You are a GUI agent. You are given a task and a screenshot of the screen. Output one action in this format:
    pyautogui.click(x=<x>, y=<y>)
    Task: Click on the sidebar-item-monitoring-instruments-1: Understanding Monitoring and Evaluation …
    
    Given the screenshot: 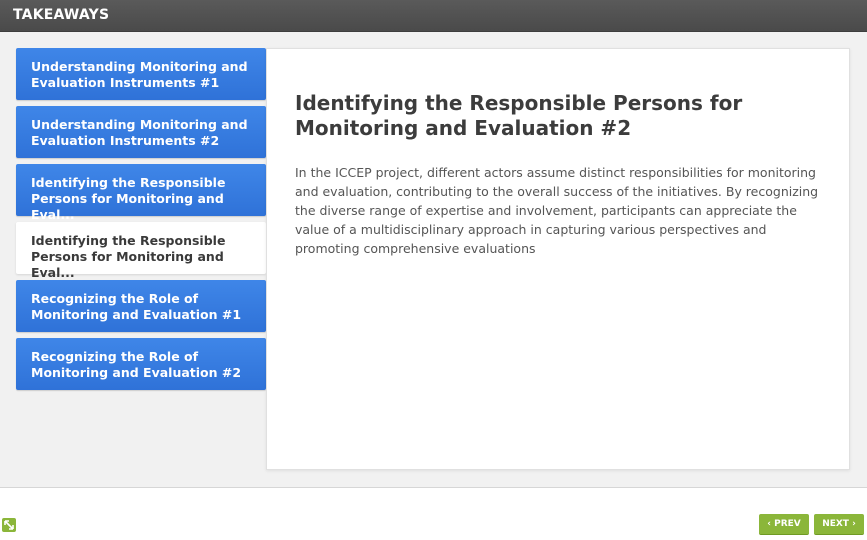 What is the action you would take?
    pyautogui.click(x=141, y=74)
    